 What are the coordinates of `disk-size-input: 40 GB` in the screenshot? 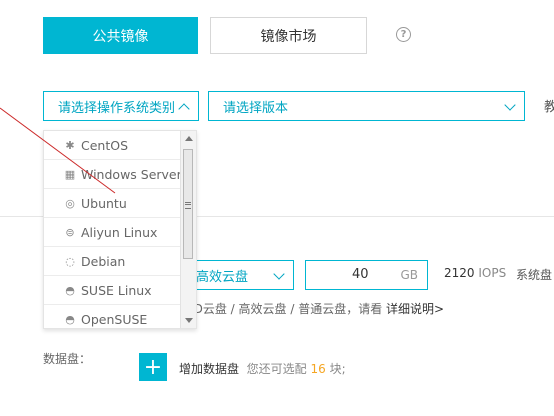 It's located at (366, 275).